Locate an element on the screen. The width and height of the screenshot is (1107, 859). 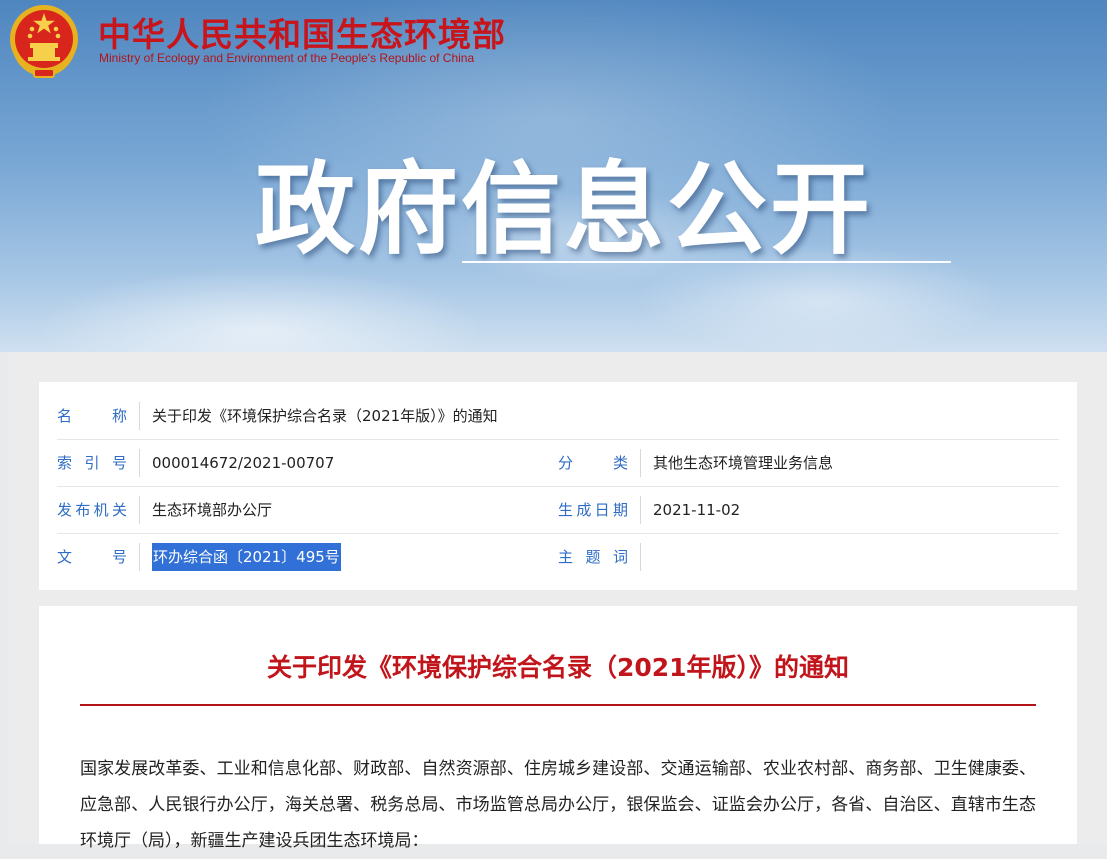
meta-row-publisher: 发布机关 生态环境部办公厅 生成日期 2021-11-02 is located at coordinates (558, 510).